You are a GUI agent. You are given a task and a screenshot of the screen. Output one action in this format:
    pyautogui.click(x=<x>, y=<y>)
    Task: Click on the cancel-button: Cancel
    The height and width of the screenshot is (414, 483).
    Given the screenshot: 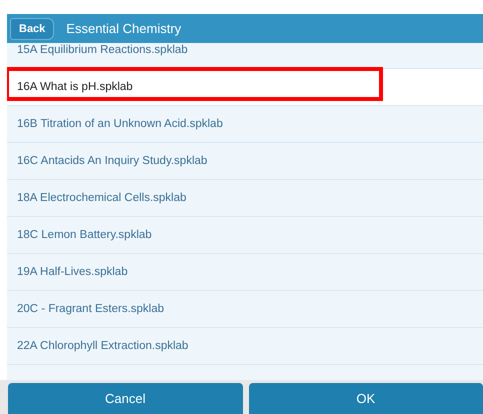 What is the action you would take?
    pyautogui.click(x=125, y=398)
    